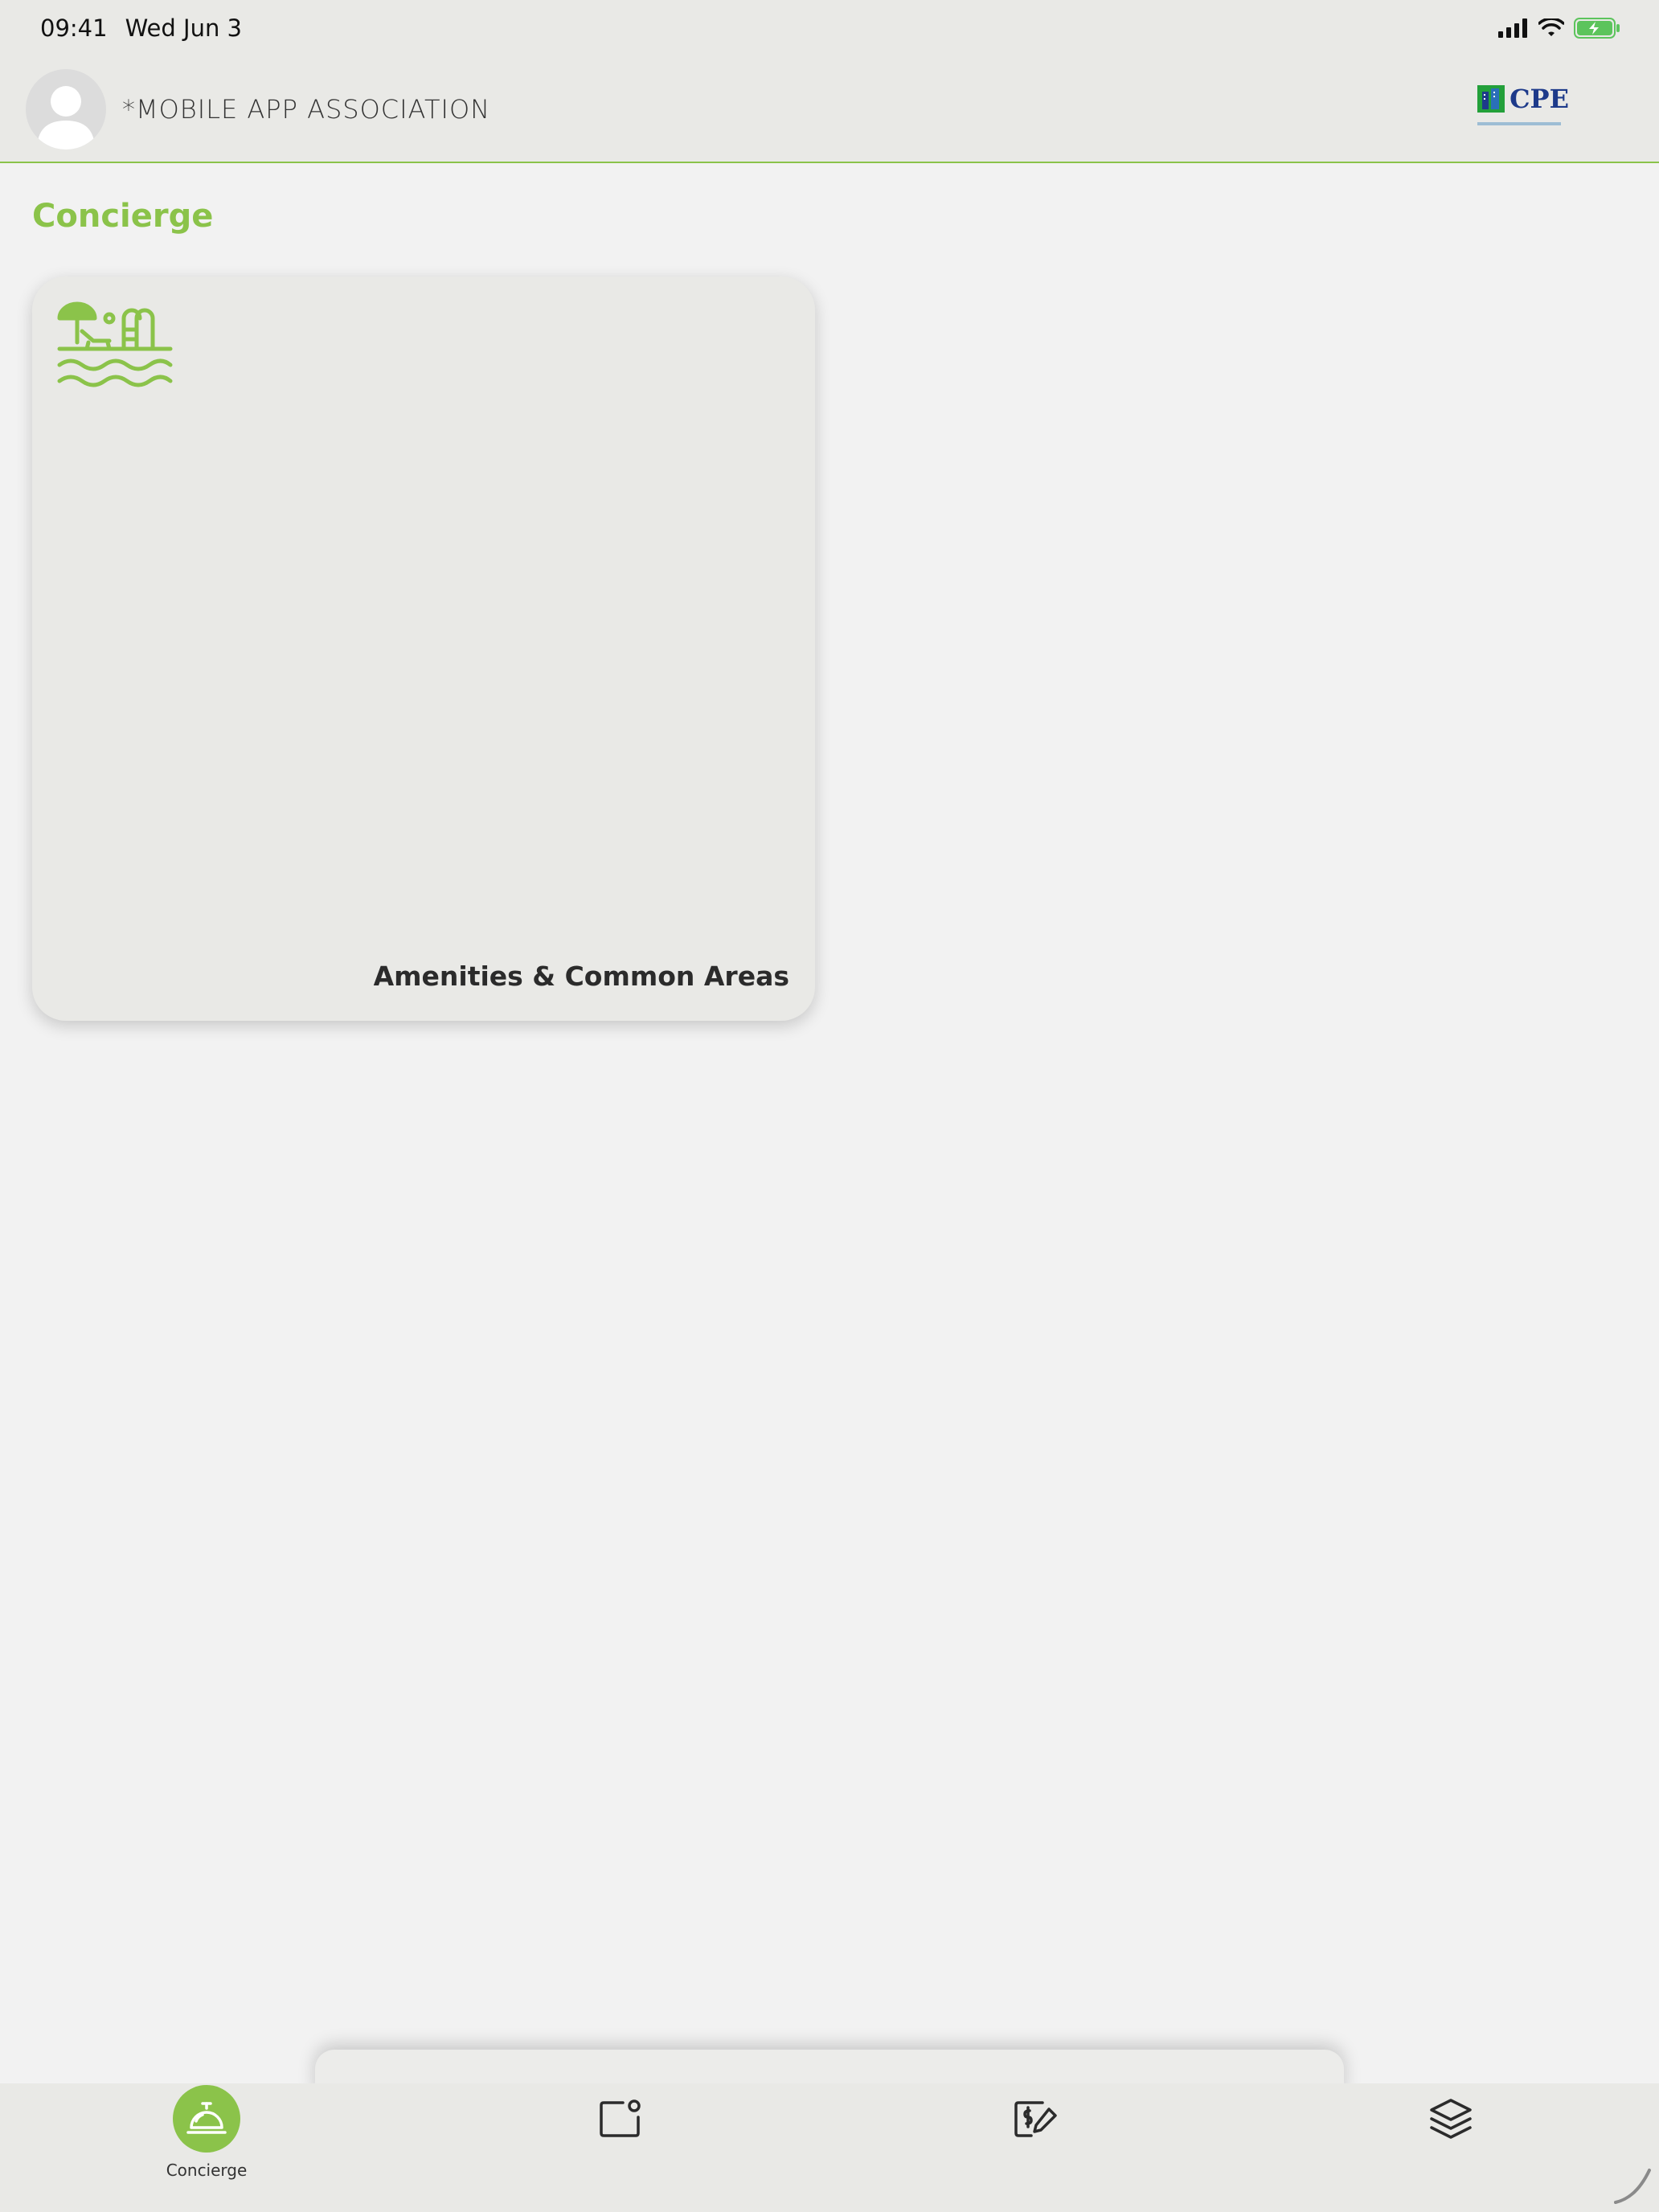  I want to click on card-label: Amenities & Common Areas, so click(581, 976).